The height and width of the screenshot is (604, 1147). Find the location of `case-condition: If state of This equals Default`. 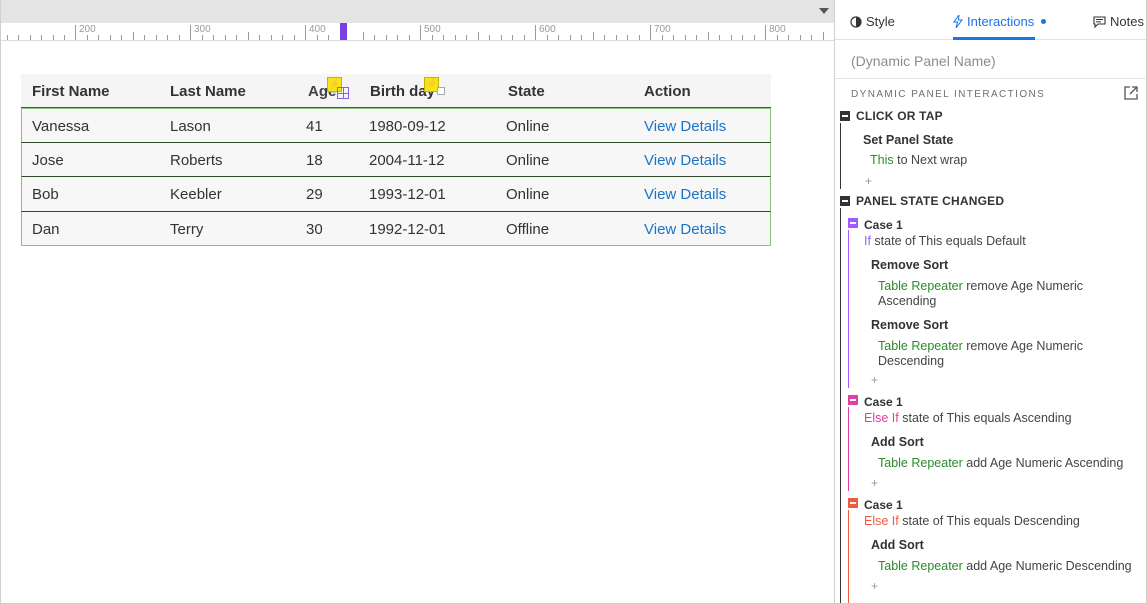

case-condition: If state of This equals Default is located at coordinates (945, 241).